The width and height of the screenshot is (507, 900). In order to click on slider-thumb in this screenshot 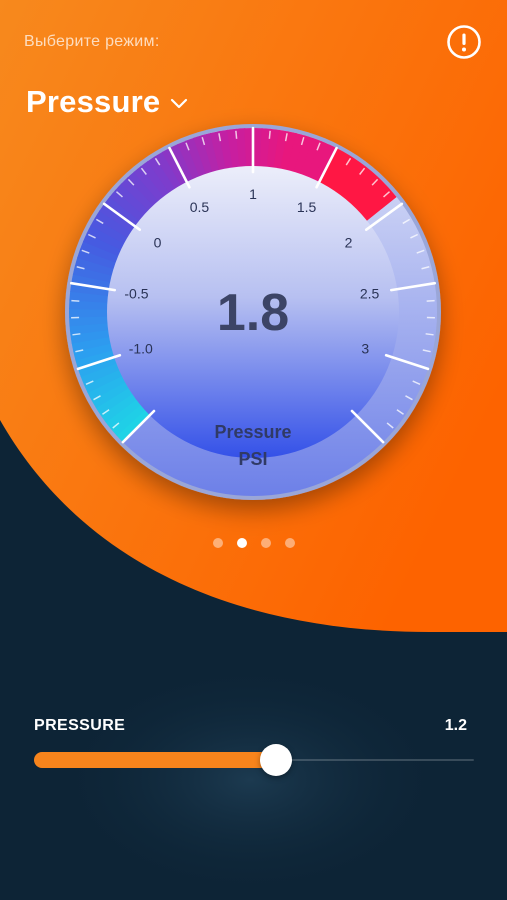, I will do `click(276, 760)`.